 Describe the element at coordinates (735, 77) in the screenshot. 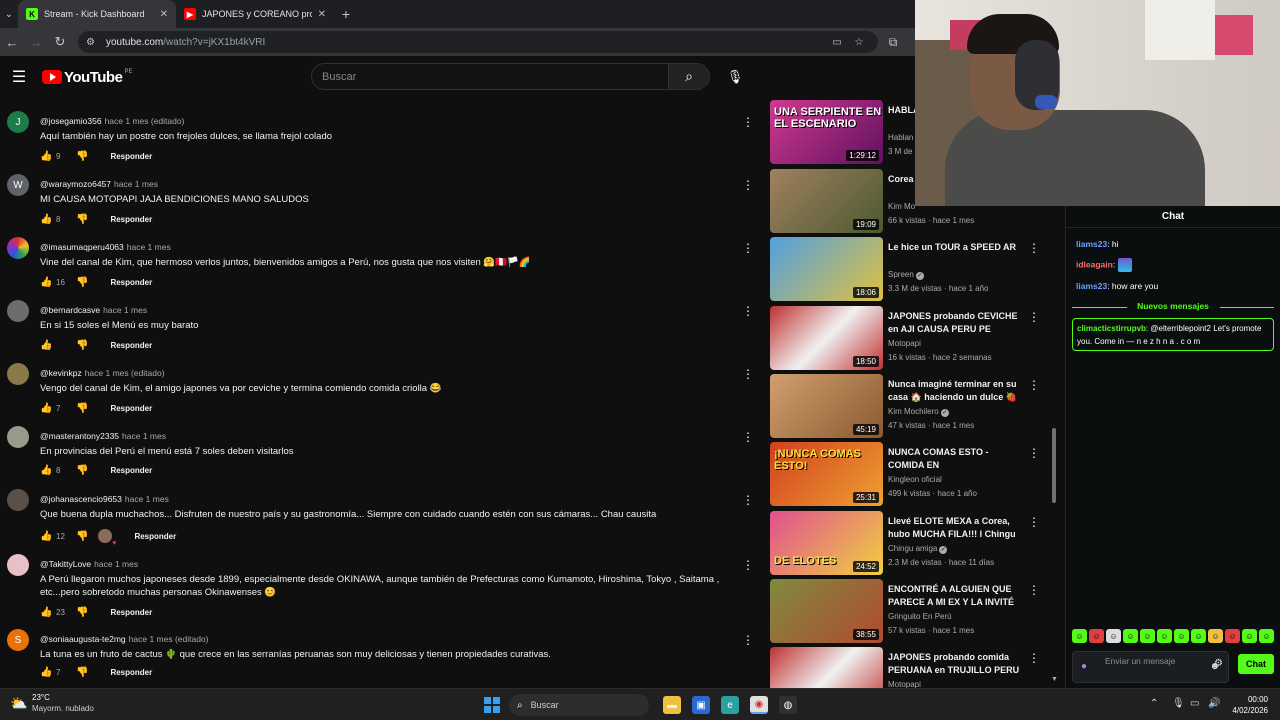

I see `voice-search-mic-icon: 🎙` at that location.